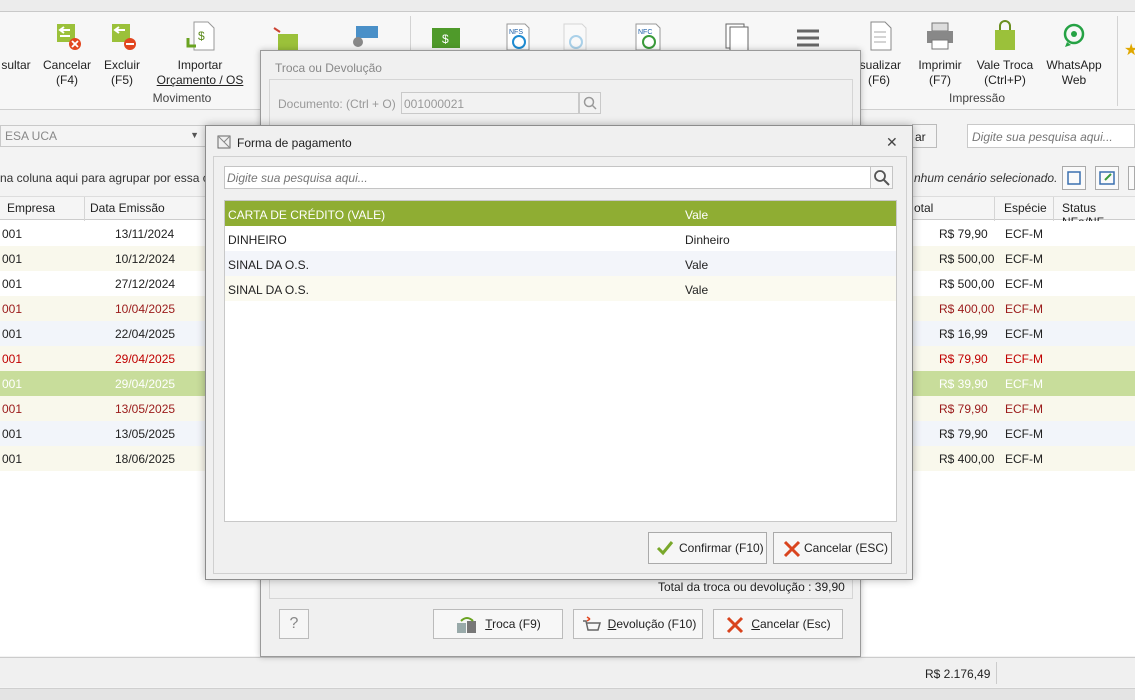 This screenshot has height=700, width=1135. Describe the element at coordinates (986, 178) in the screenshot. I see `scenario-label: nhum cenário selecionado.` at that location.